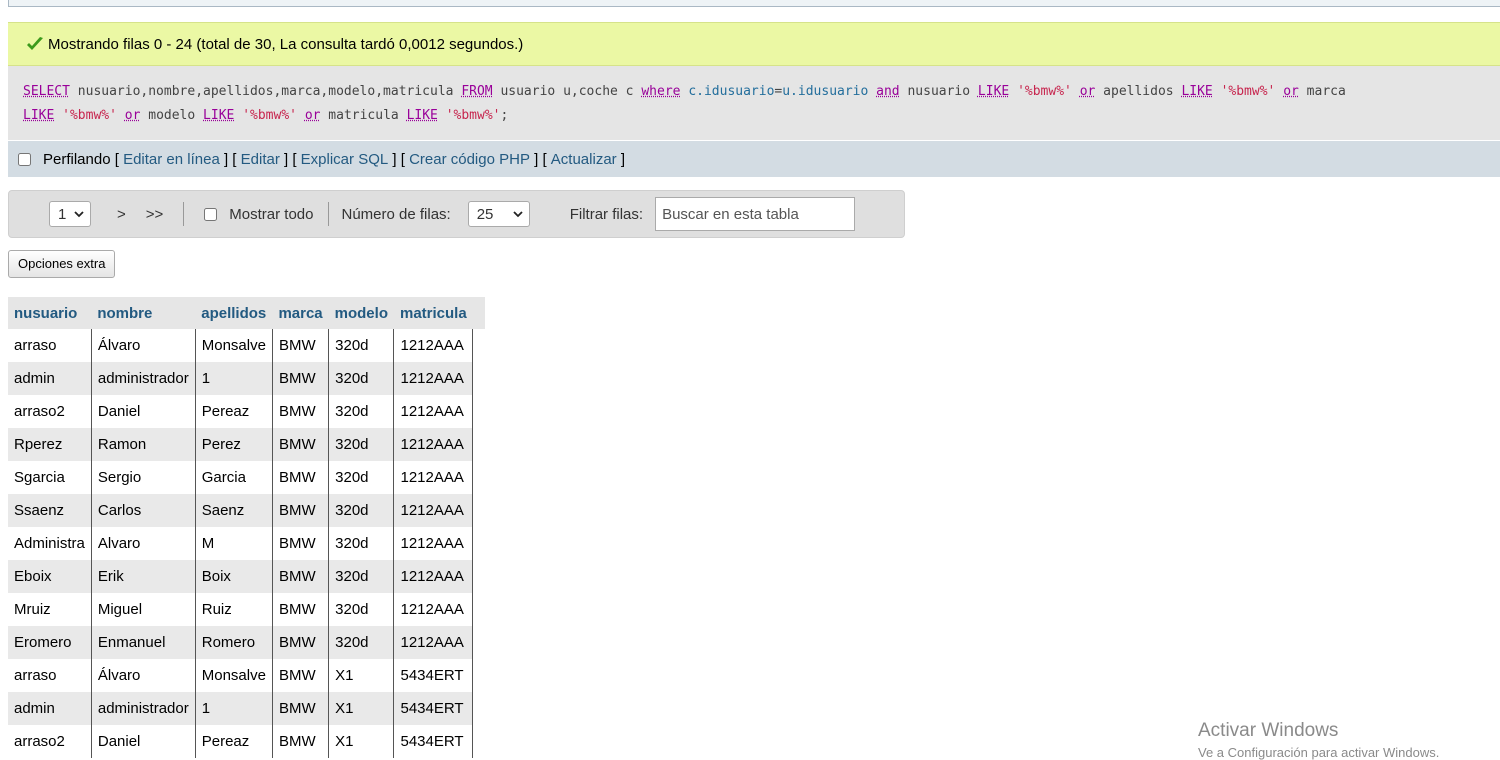  I want to click on table-cell-nombre: Carlos, so click(143, 510).